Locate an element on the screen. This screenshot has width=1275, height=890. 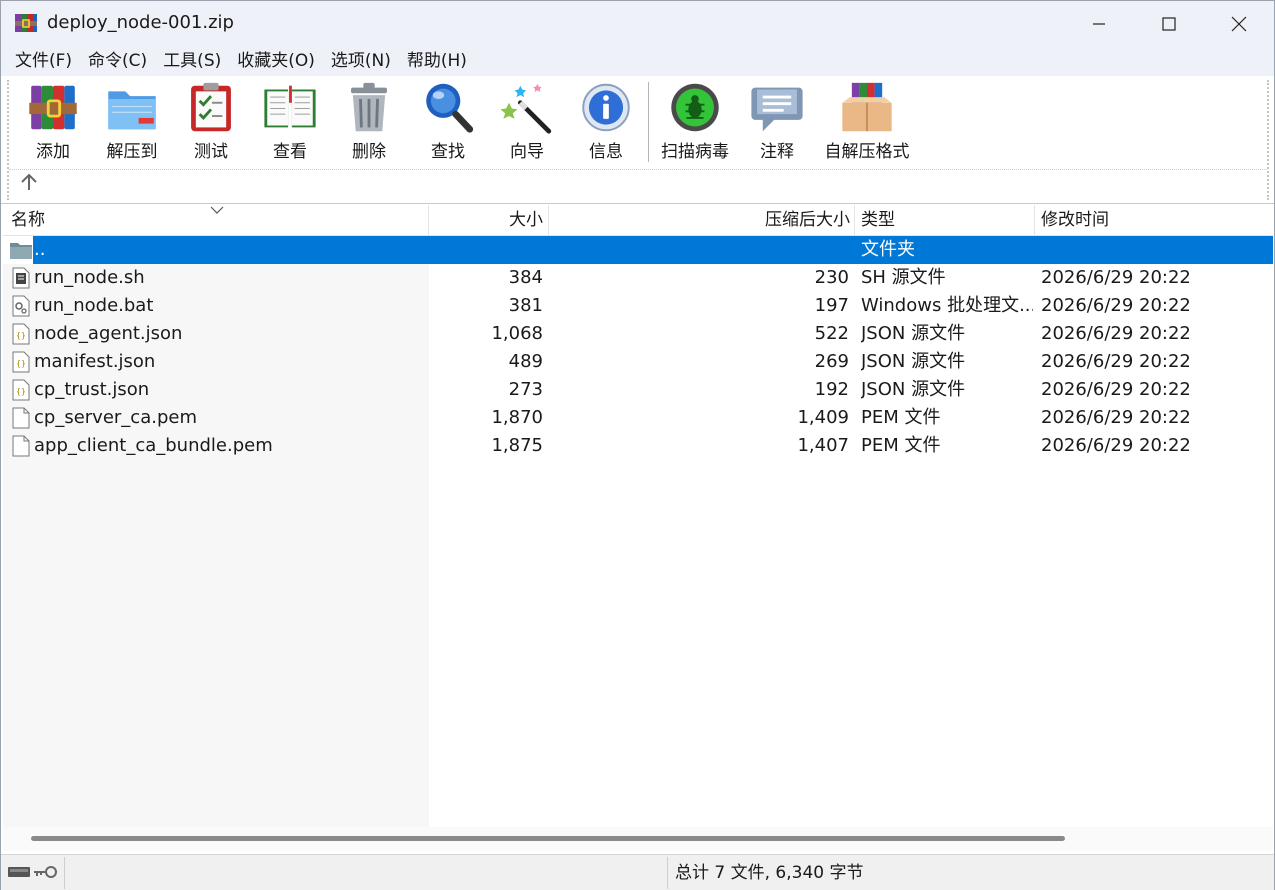
file-packed-size: 192 is located at coordinates (831, 389).